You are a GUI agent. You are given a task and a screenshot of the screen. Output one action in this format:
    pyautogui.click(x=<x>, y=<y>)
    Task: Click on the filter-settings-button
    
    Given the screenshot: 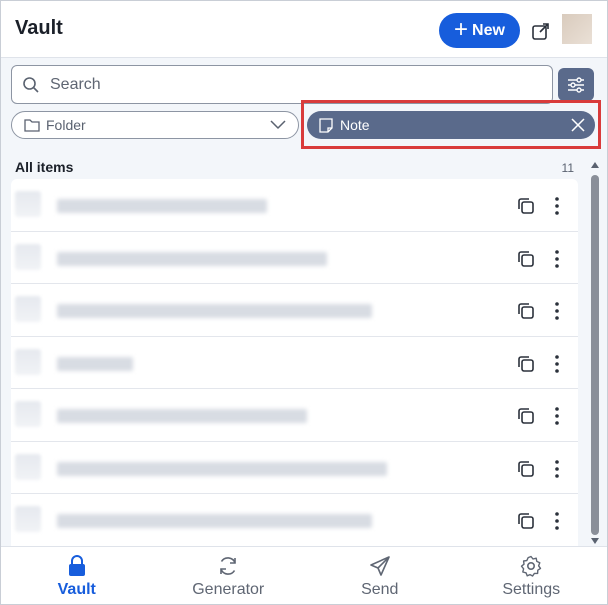 What is the action you would take?
    pyautogui.click(x=576, y=84)
    